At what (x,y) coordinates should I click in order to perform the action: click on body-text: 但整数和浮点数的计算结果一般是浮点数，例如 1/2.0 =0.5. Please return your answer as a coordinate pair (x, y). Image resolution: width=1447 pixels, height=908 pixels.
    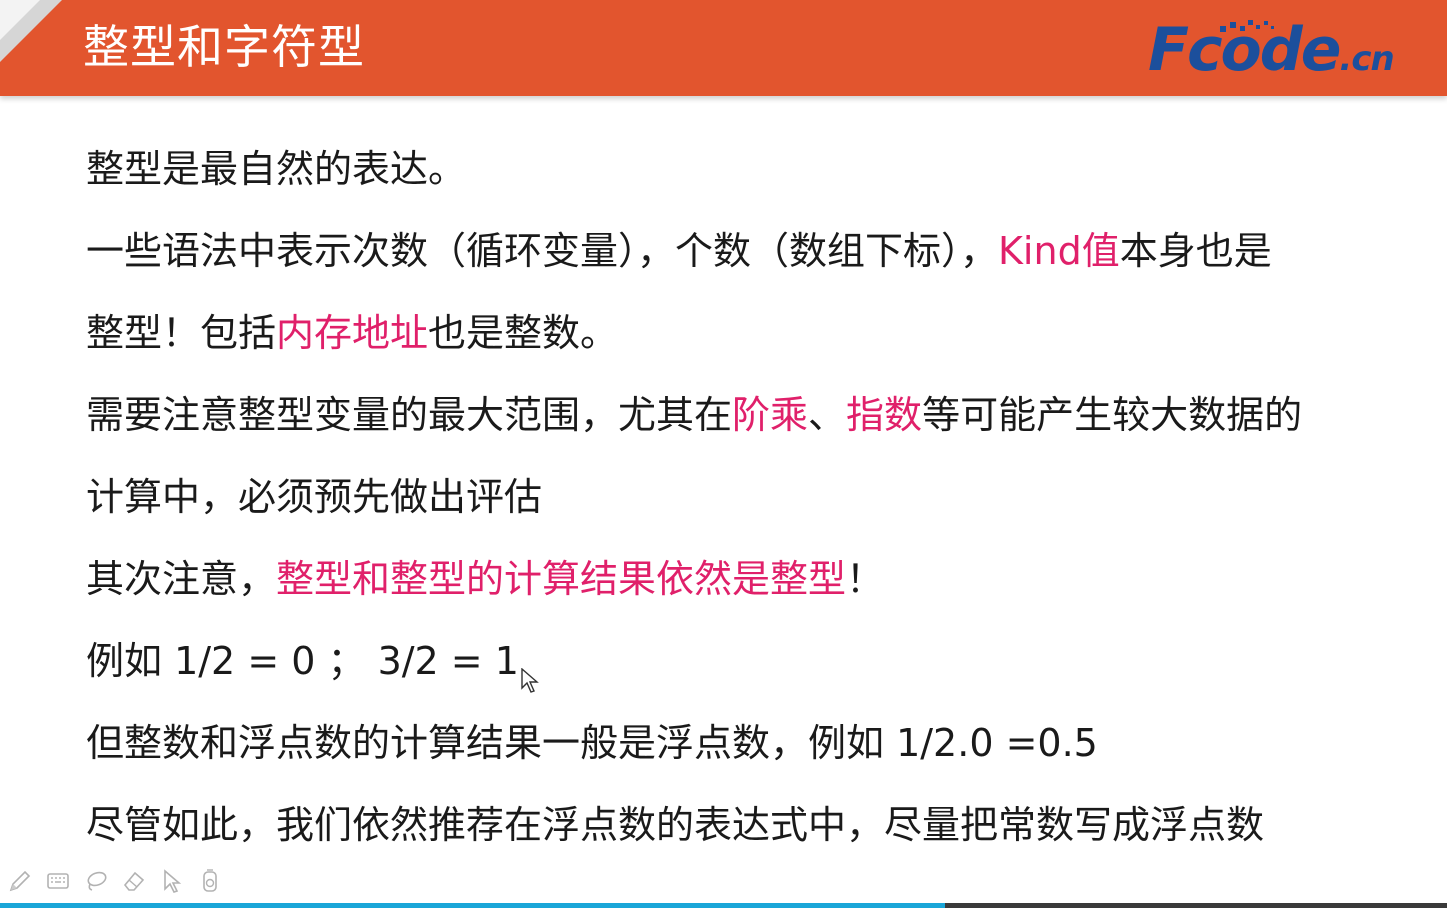
    Looking at the image, I should click on (592, 743).